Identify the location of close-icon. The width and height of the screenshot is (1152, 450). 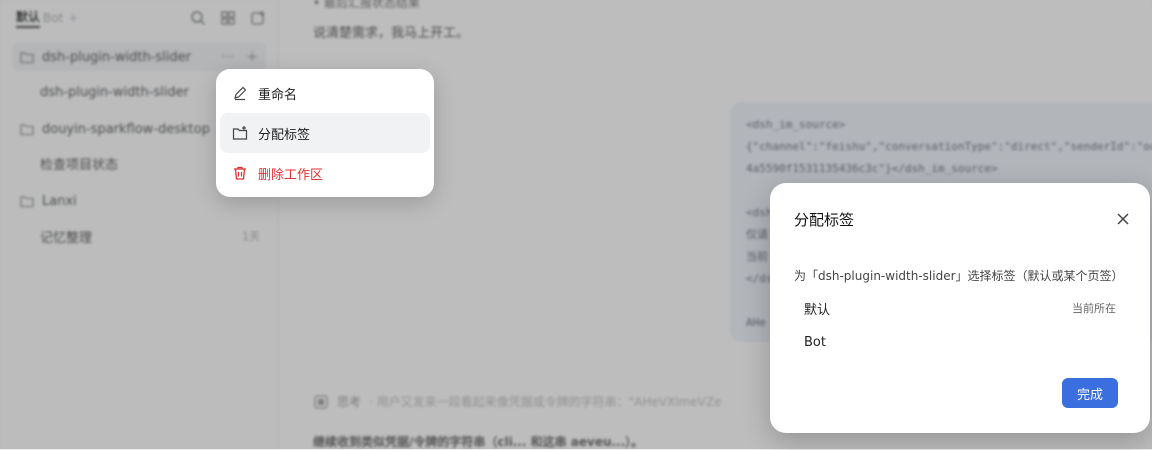
(1123, 218).